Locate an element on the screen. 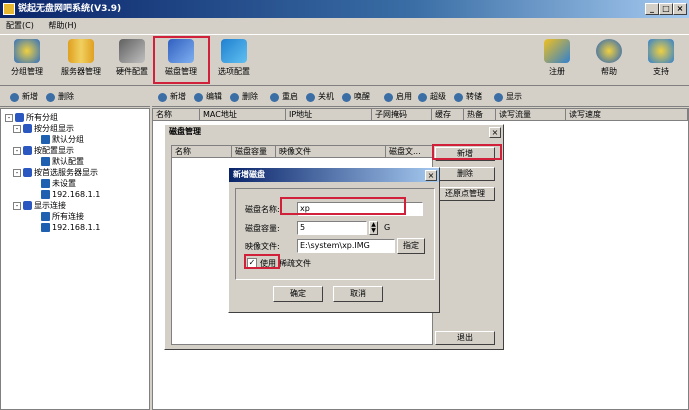 The height and width of the screenshot is (410, 689). left-action-bar: 新增 删除 is located at coordinates (75, 97).